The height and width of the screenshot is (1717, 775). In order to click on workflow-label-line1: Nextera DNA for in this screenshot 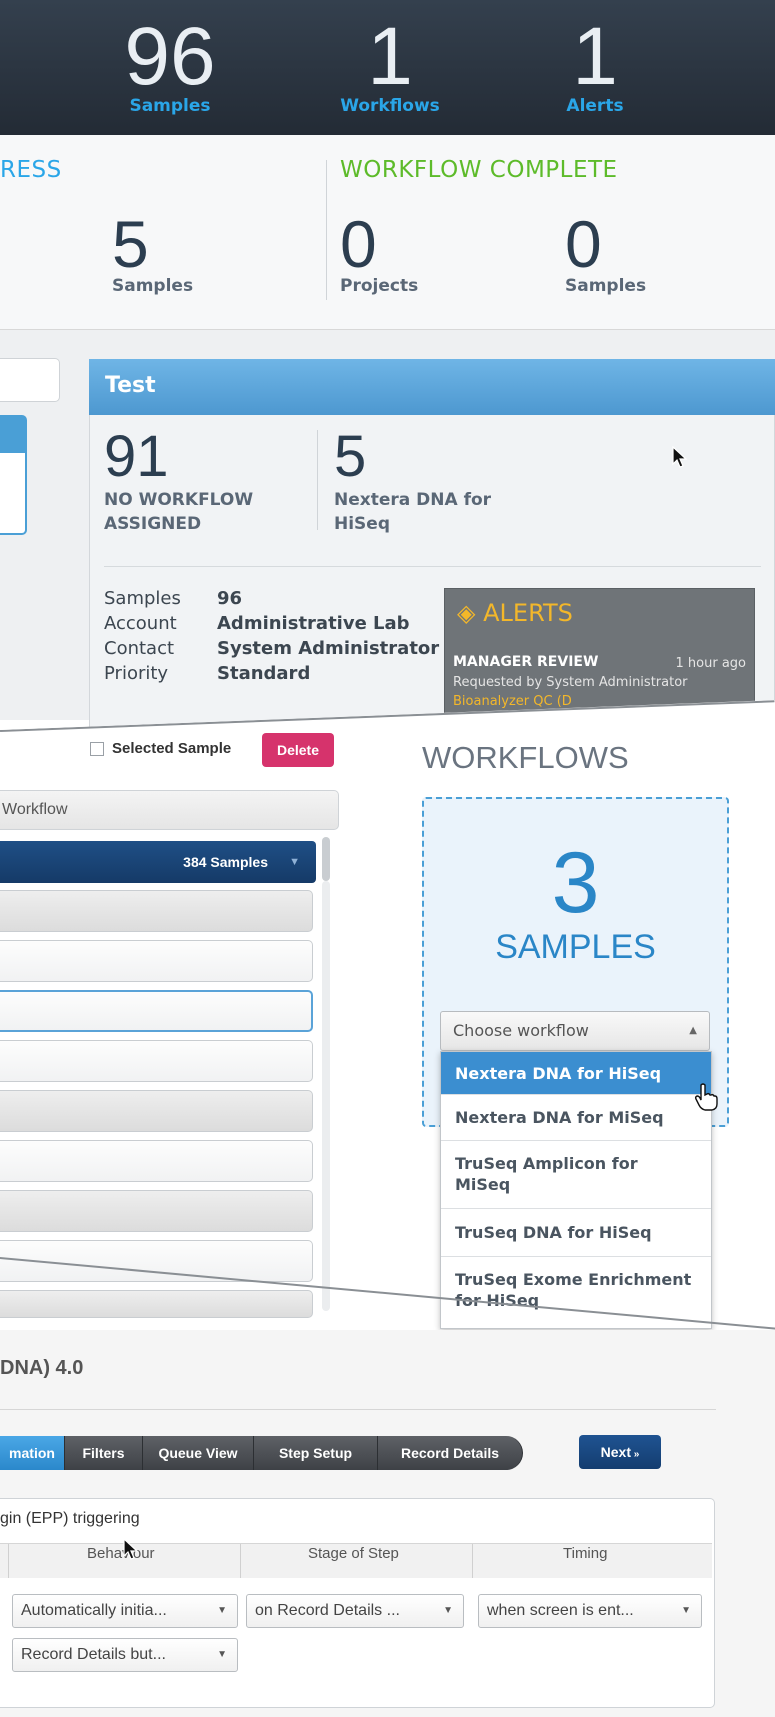, I will do `click(413, 500)`.